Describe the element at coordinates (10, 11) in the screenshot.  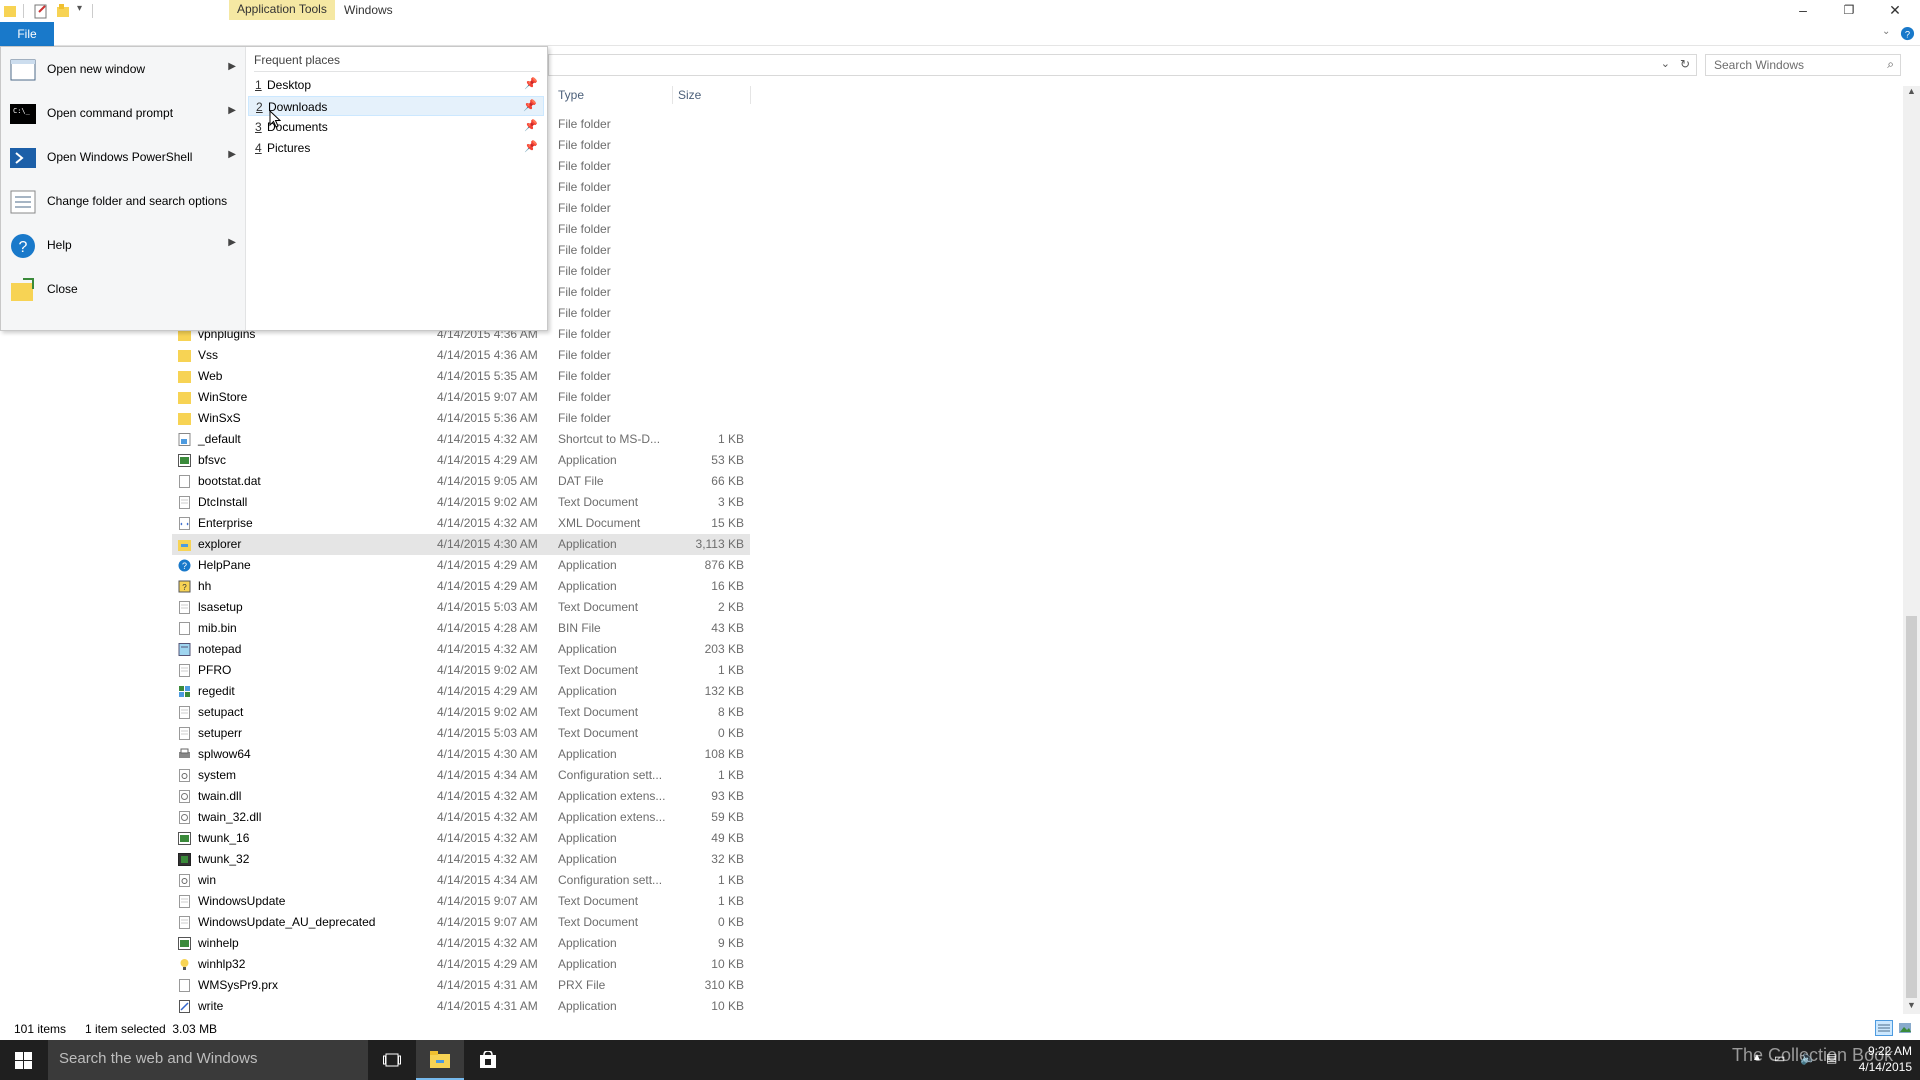
I see `folder-icon` at that location.